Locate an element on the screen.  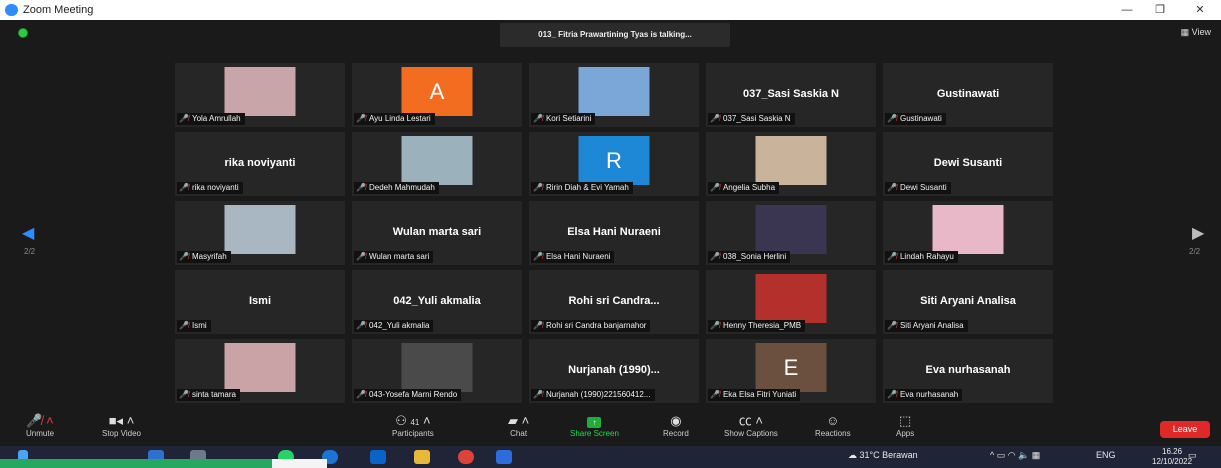
system-tray-icons: ^ ▭ ◠ 🔈 ▦ is located at coordinates (1015, 455).